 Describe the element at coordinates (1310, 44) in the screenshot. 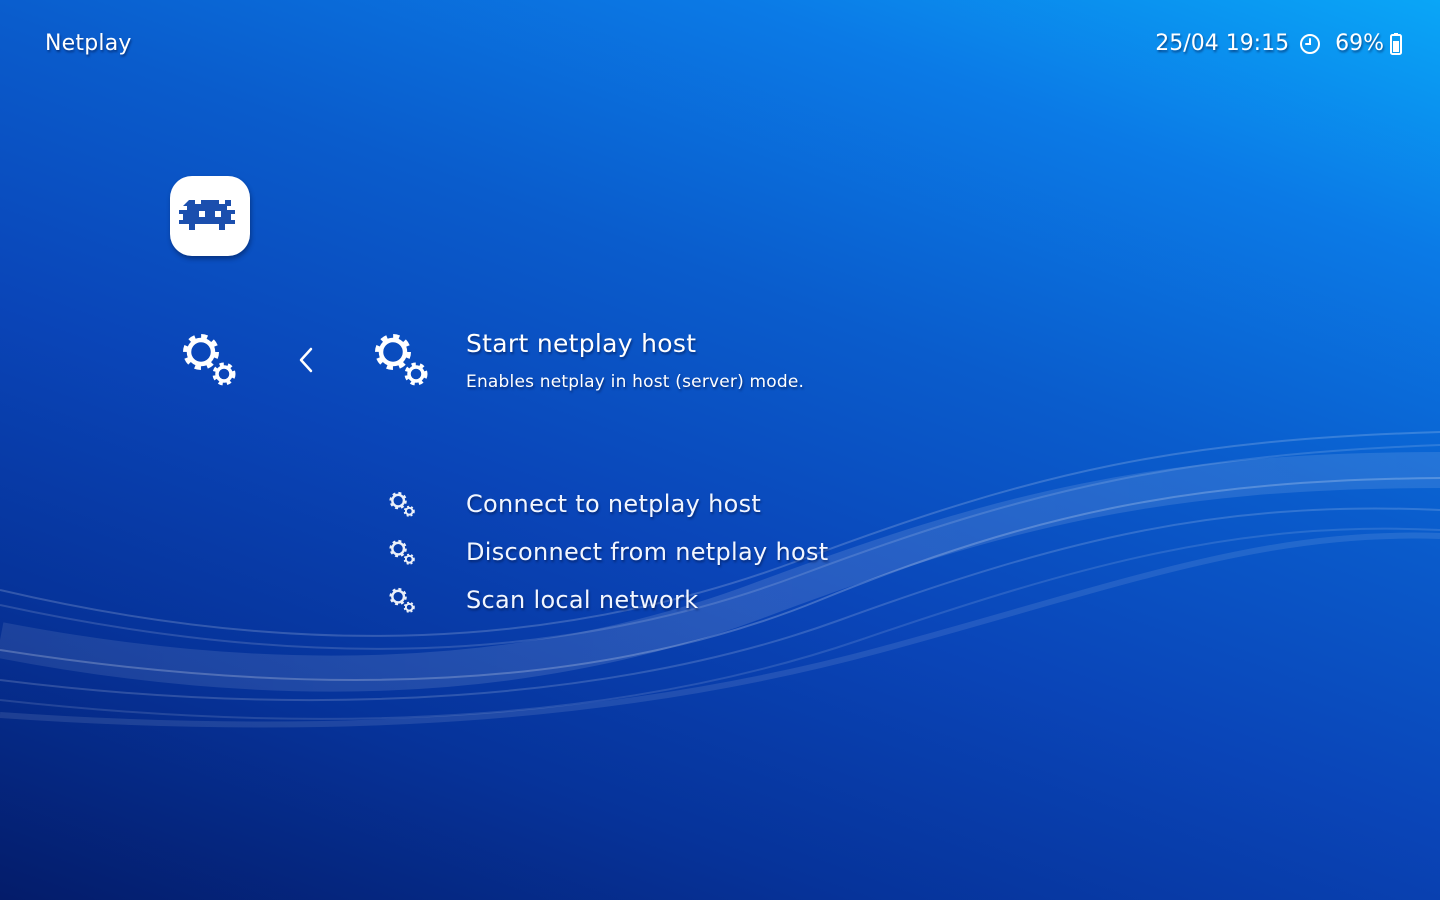

I see `clock-icon` at that location.